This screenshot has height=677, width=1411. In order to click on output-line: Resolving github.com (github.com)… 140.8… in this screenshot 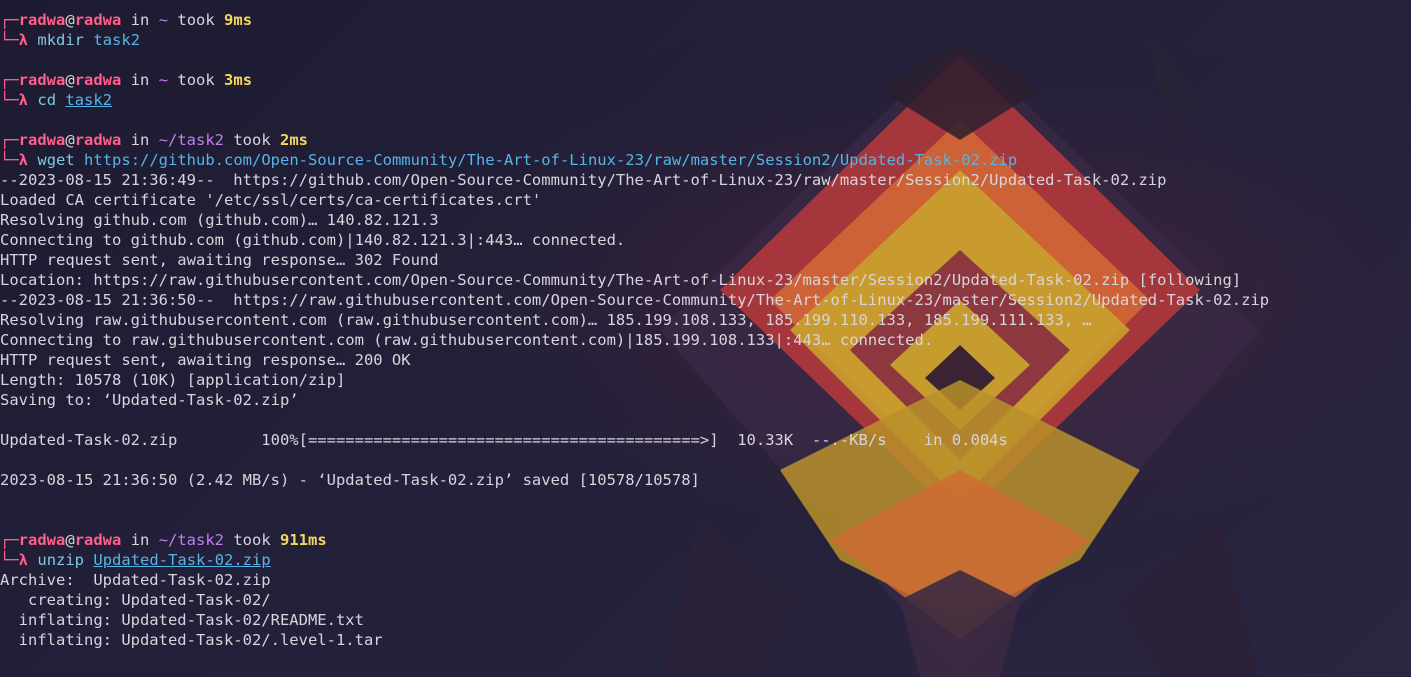, I will do `click(219, 220)`.